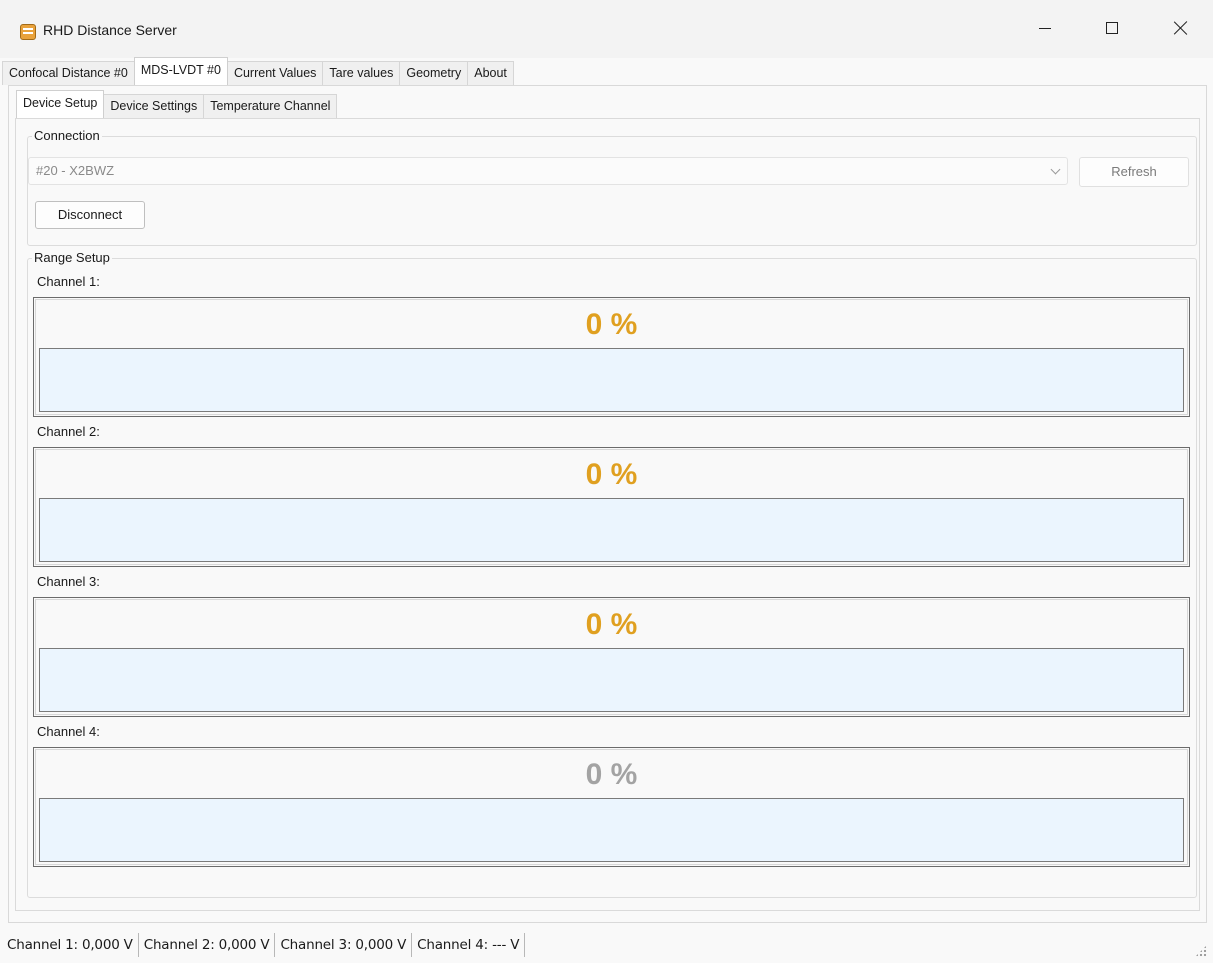  What do you see at coordinates (154, 106) in the screenshot?
I see `tab-device-settings: Device Settings` at bounding box center [154, 106].